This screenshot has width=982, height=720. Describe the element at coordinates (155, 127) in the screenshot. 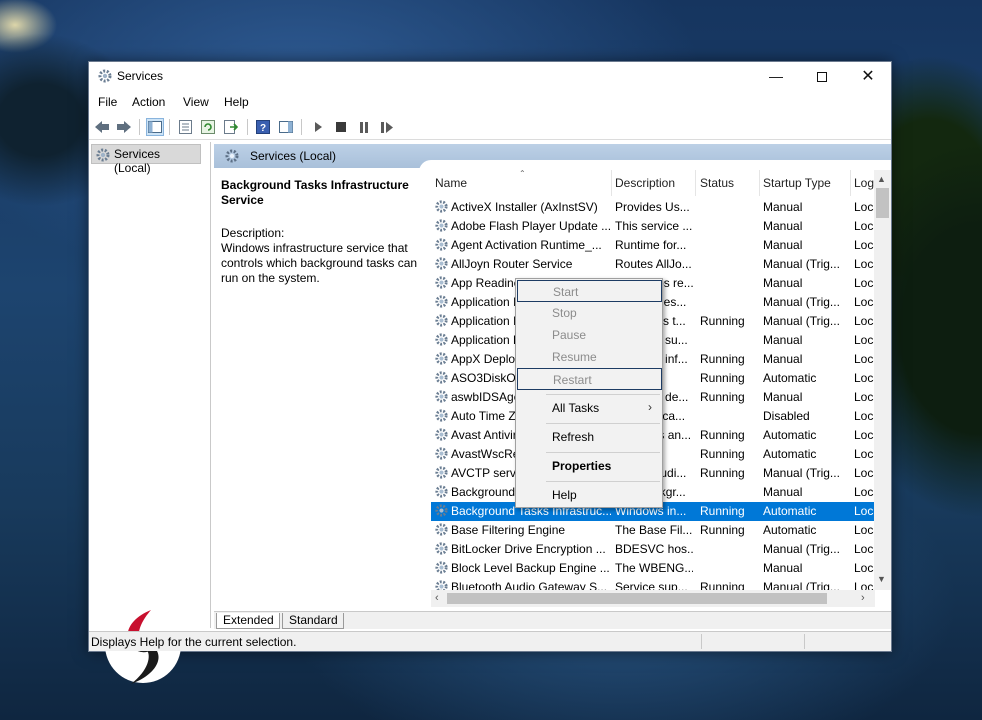

I see `show-hide-console-tree-icon` at that location.